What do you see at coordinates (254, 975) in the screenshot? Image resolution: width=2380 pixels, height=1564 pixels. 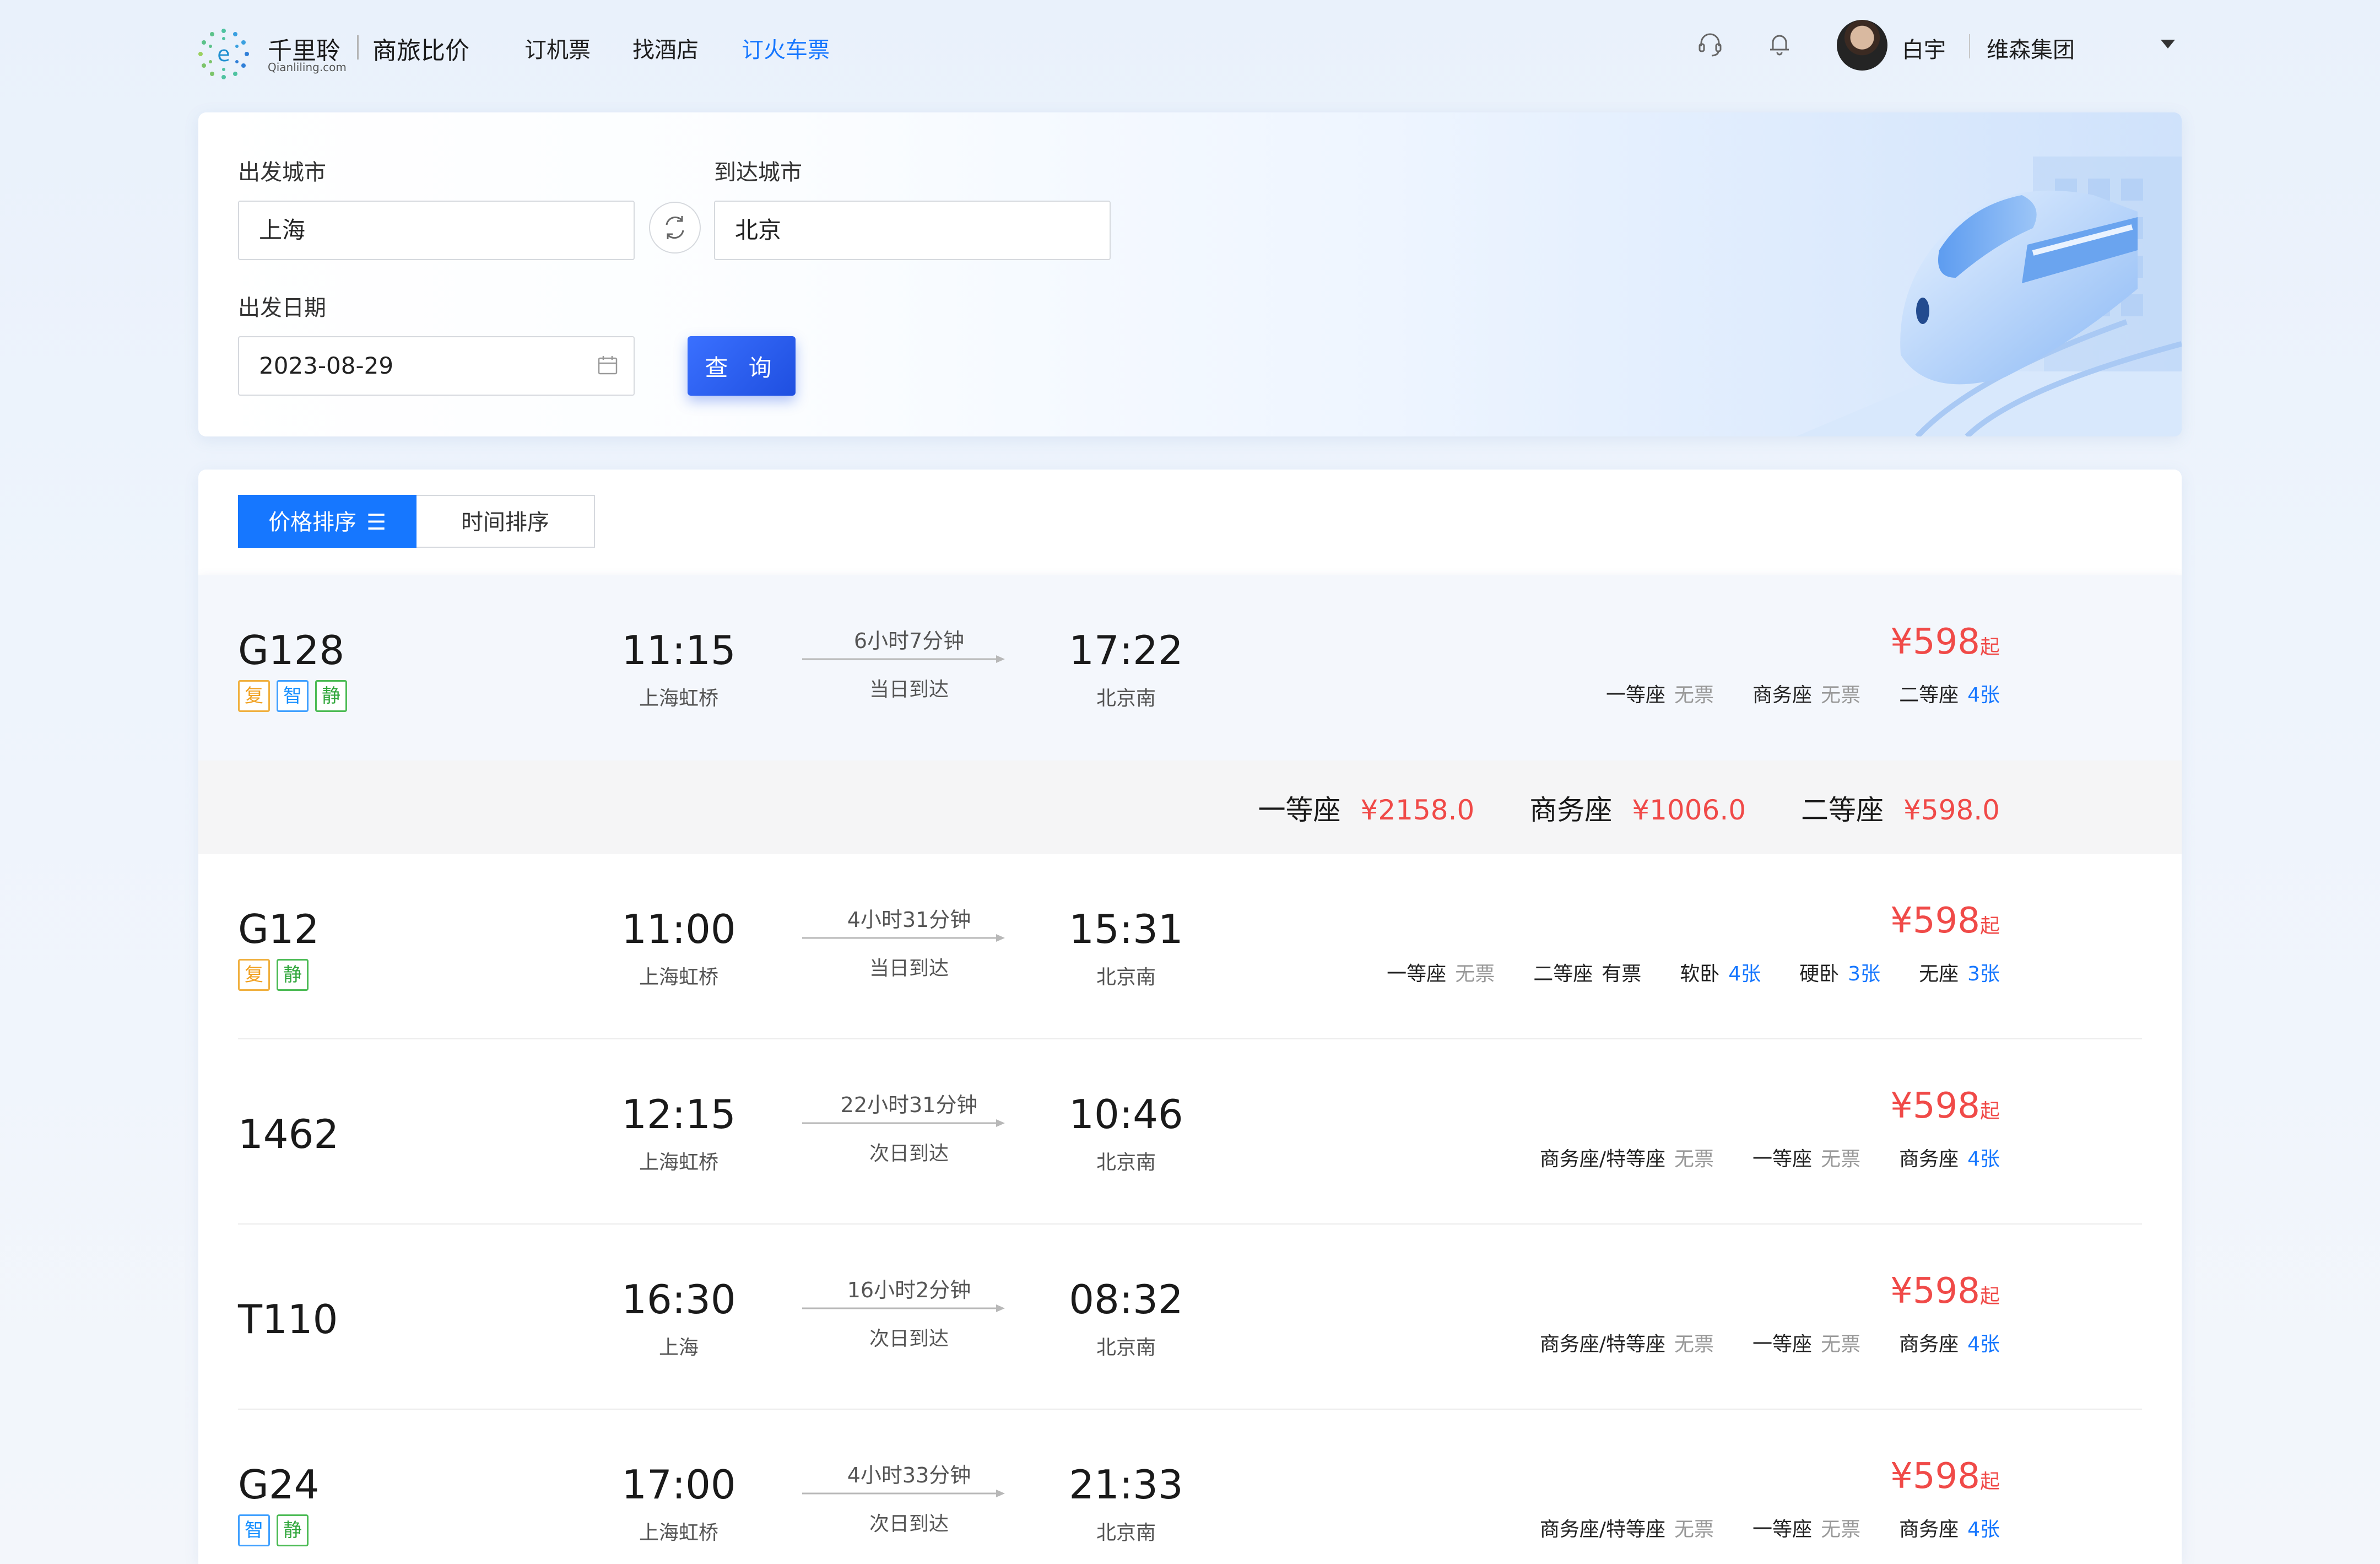 I see `tag-fuxing: 复` at bounding box center [254, 975].